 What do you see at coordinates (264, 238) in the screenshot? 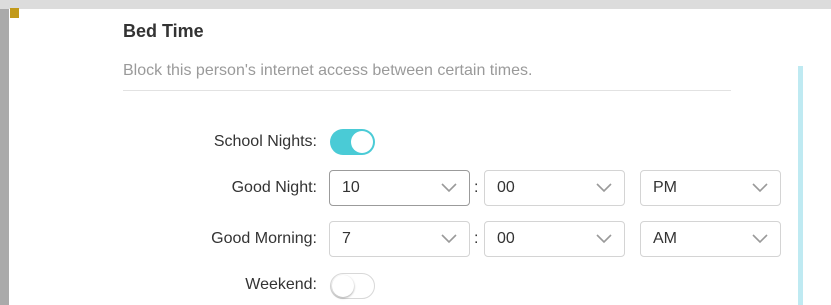
I see `good-morning-label: Good Morning:` at bounding box center [264, 238].